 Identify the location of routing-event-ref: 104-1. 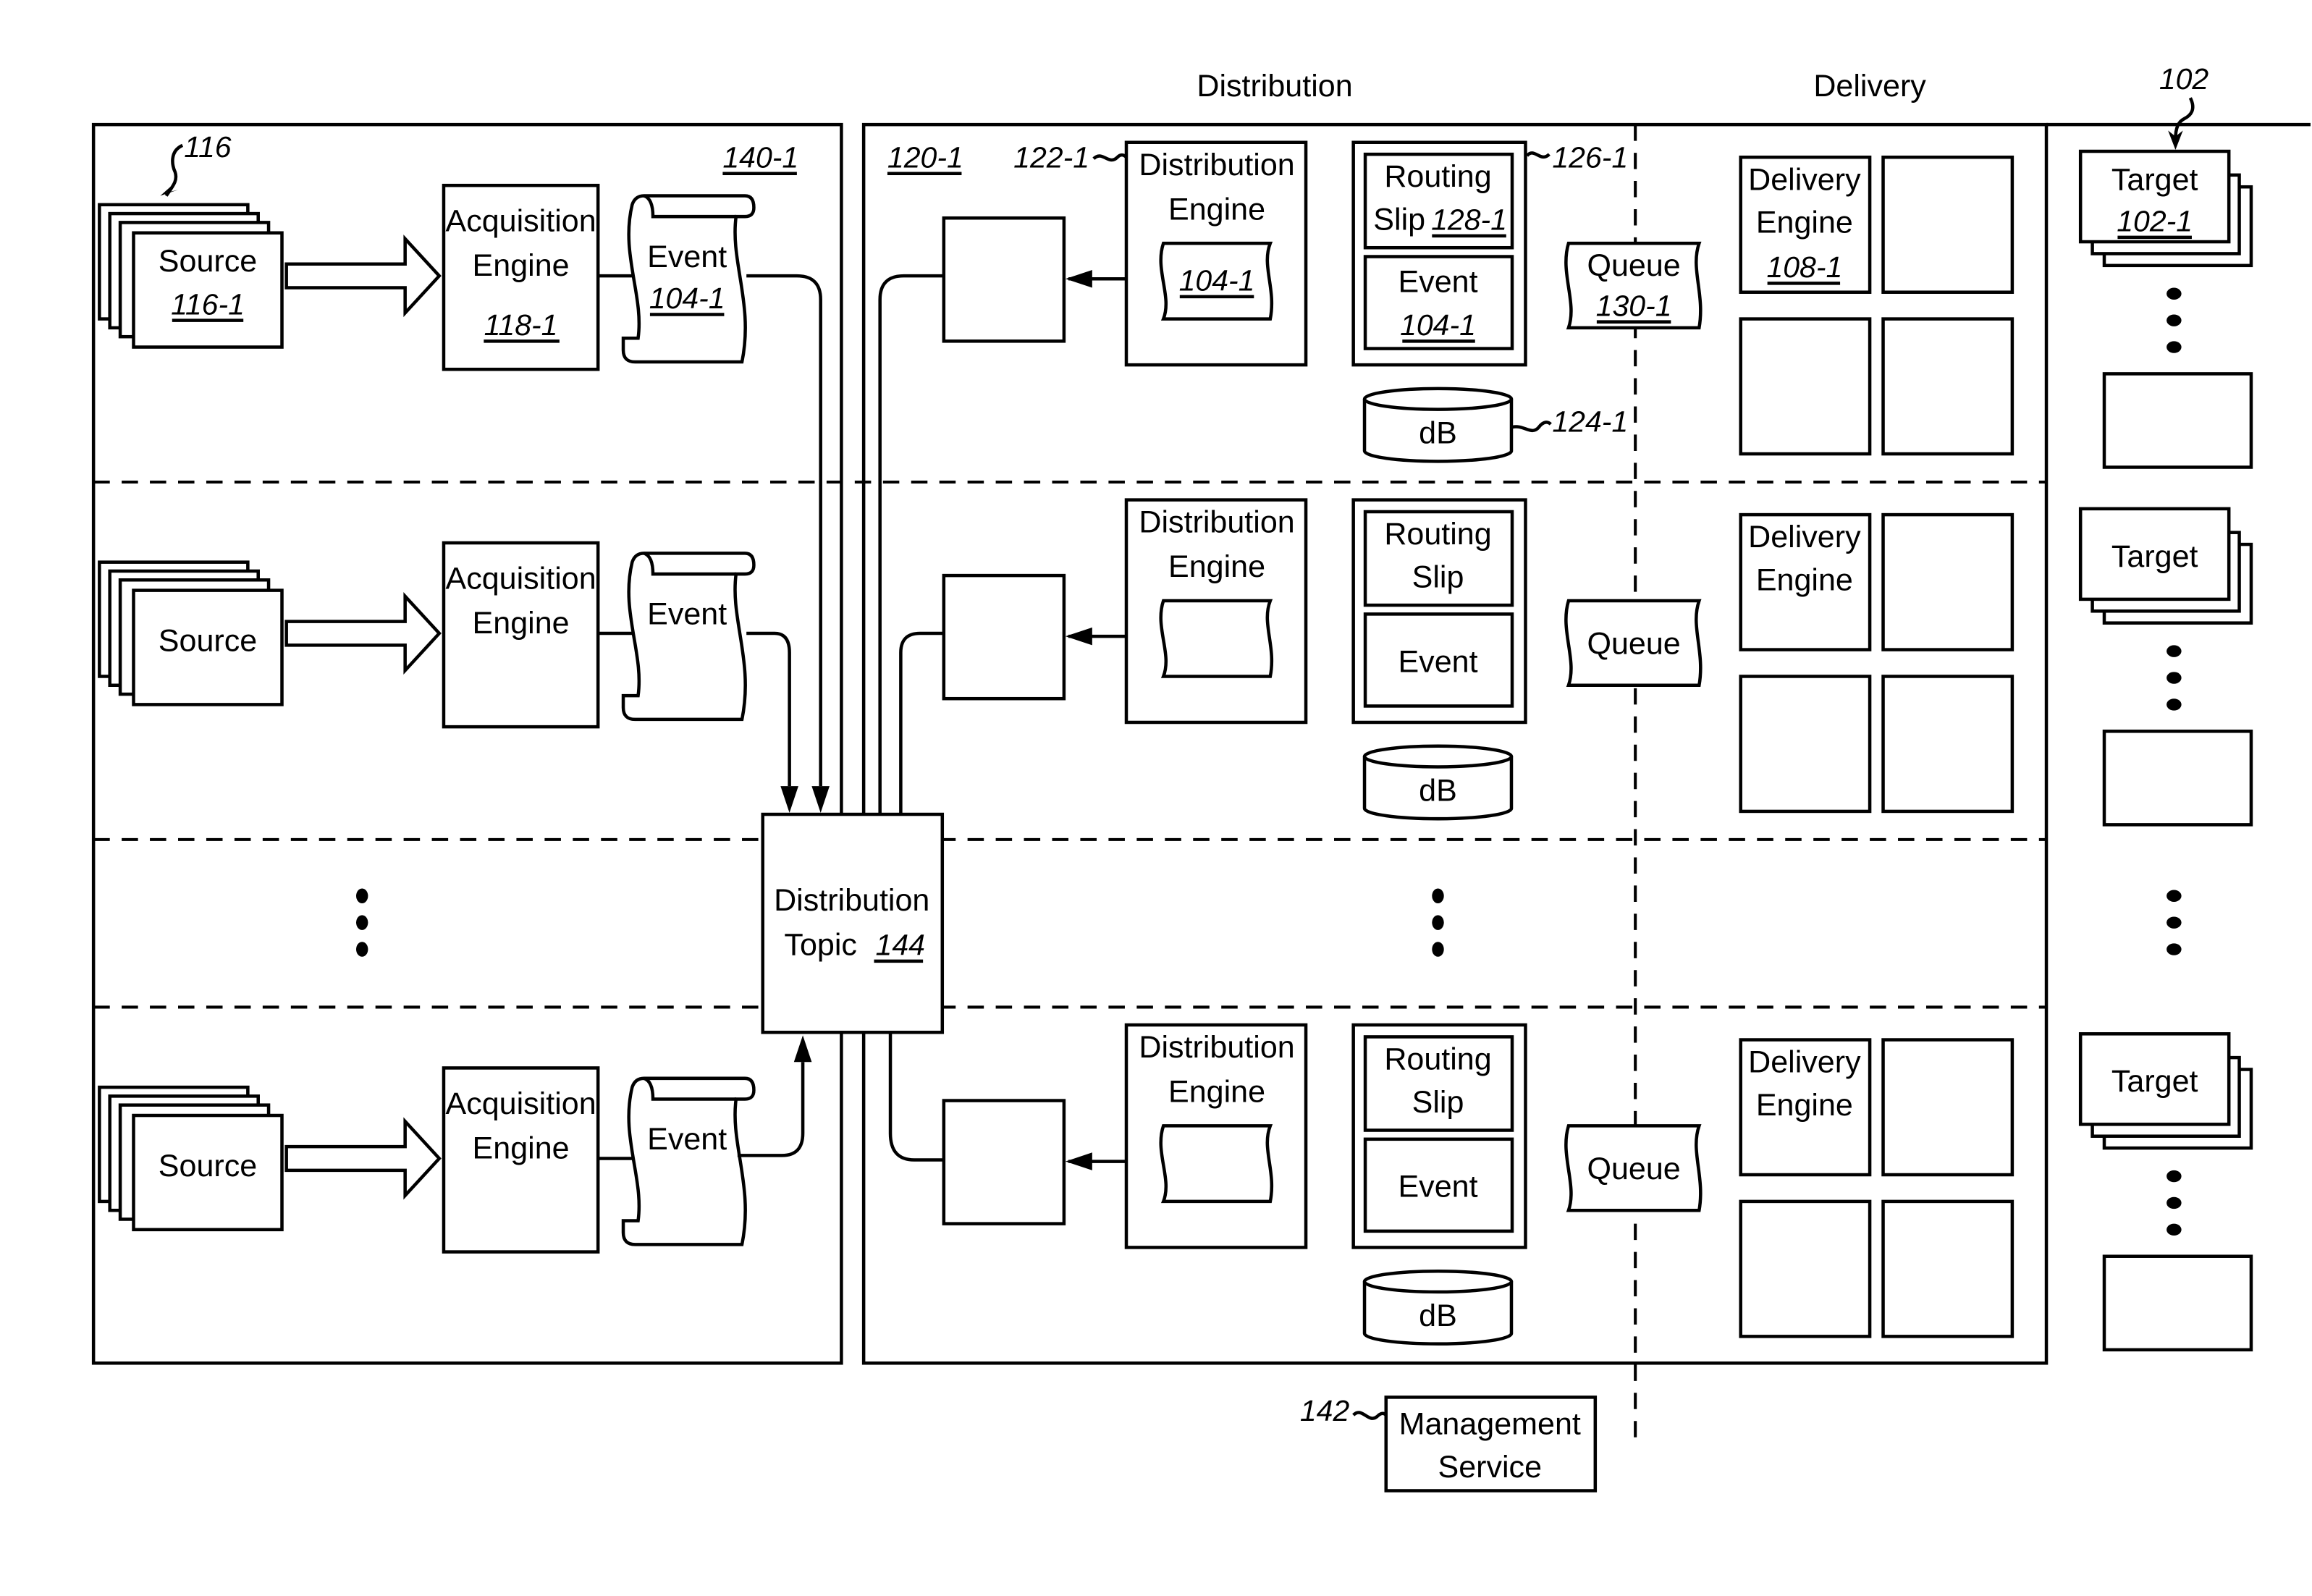
(1438, 325).